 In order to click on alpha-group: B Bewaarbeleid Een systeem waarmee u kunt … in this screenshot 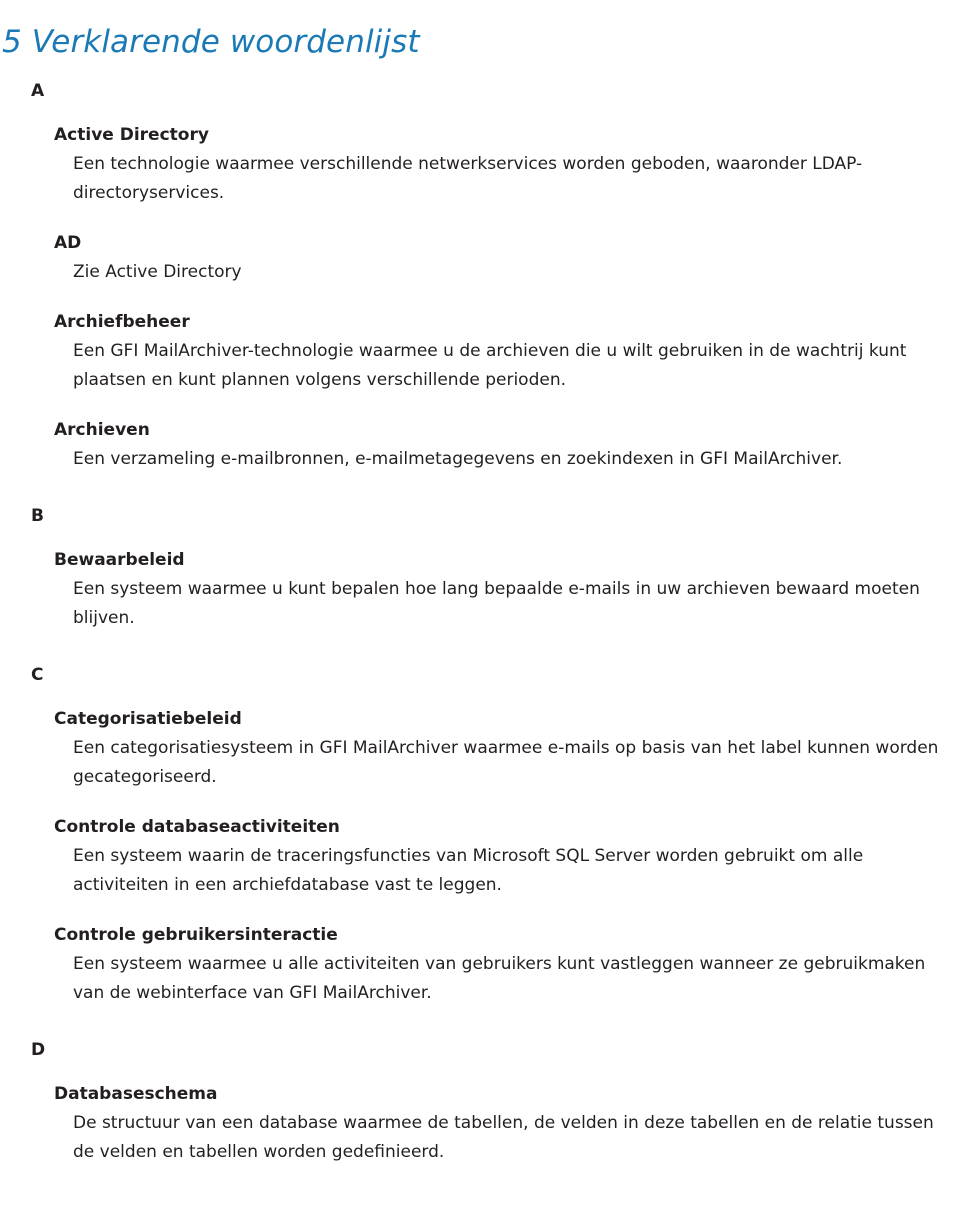, I will do `click(480, 569)`.